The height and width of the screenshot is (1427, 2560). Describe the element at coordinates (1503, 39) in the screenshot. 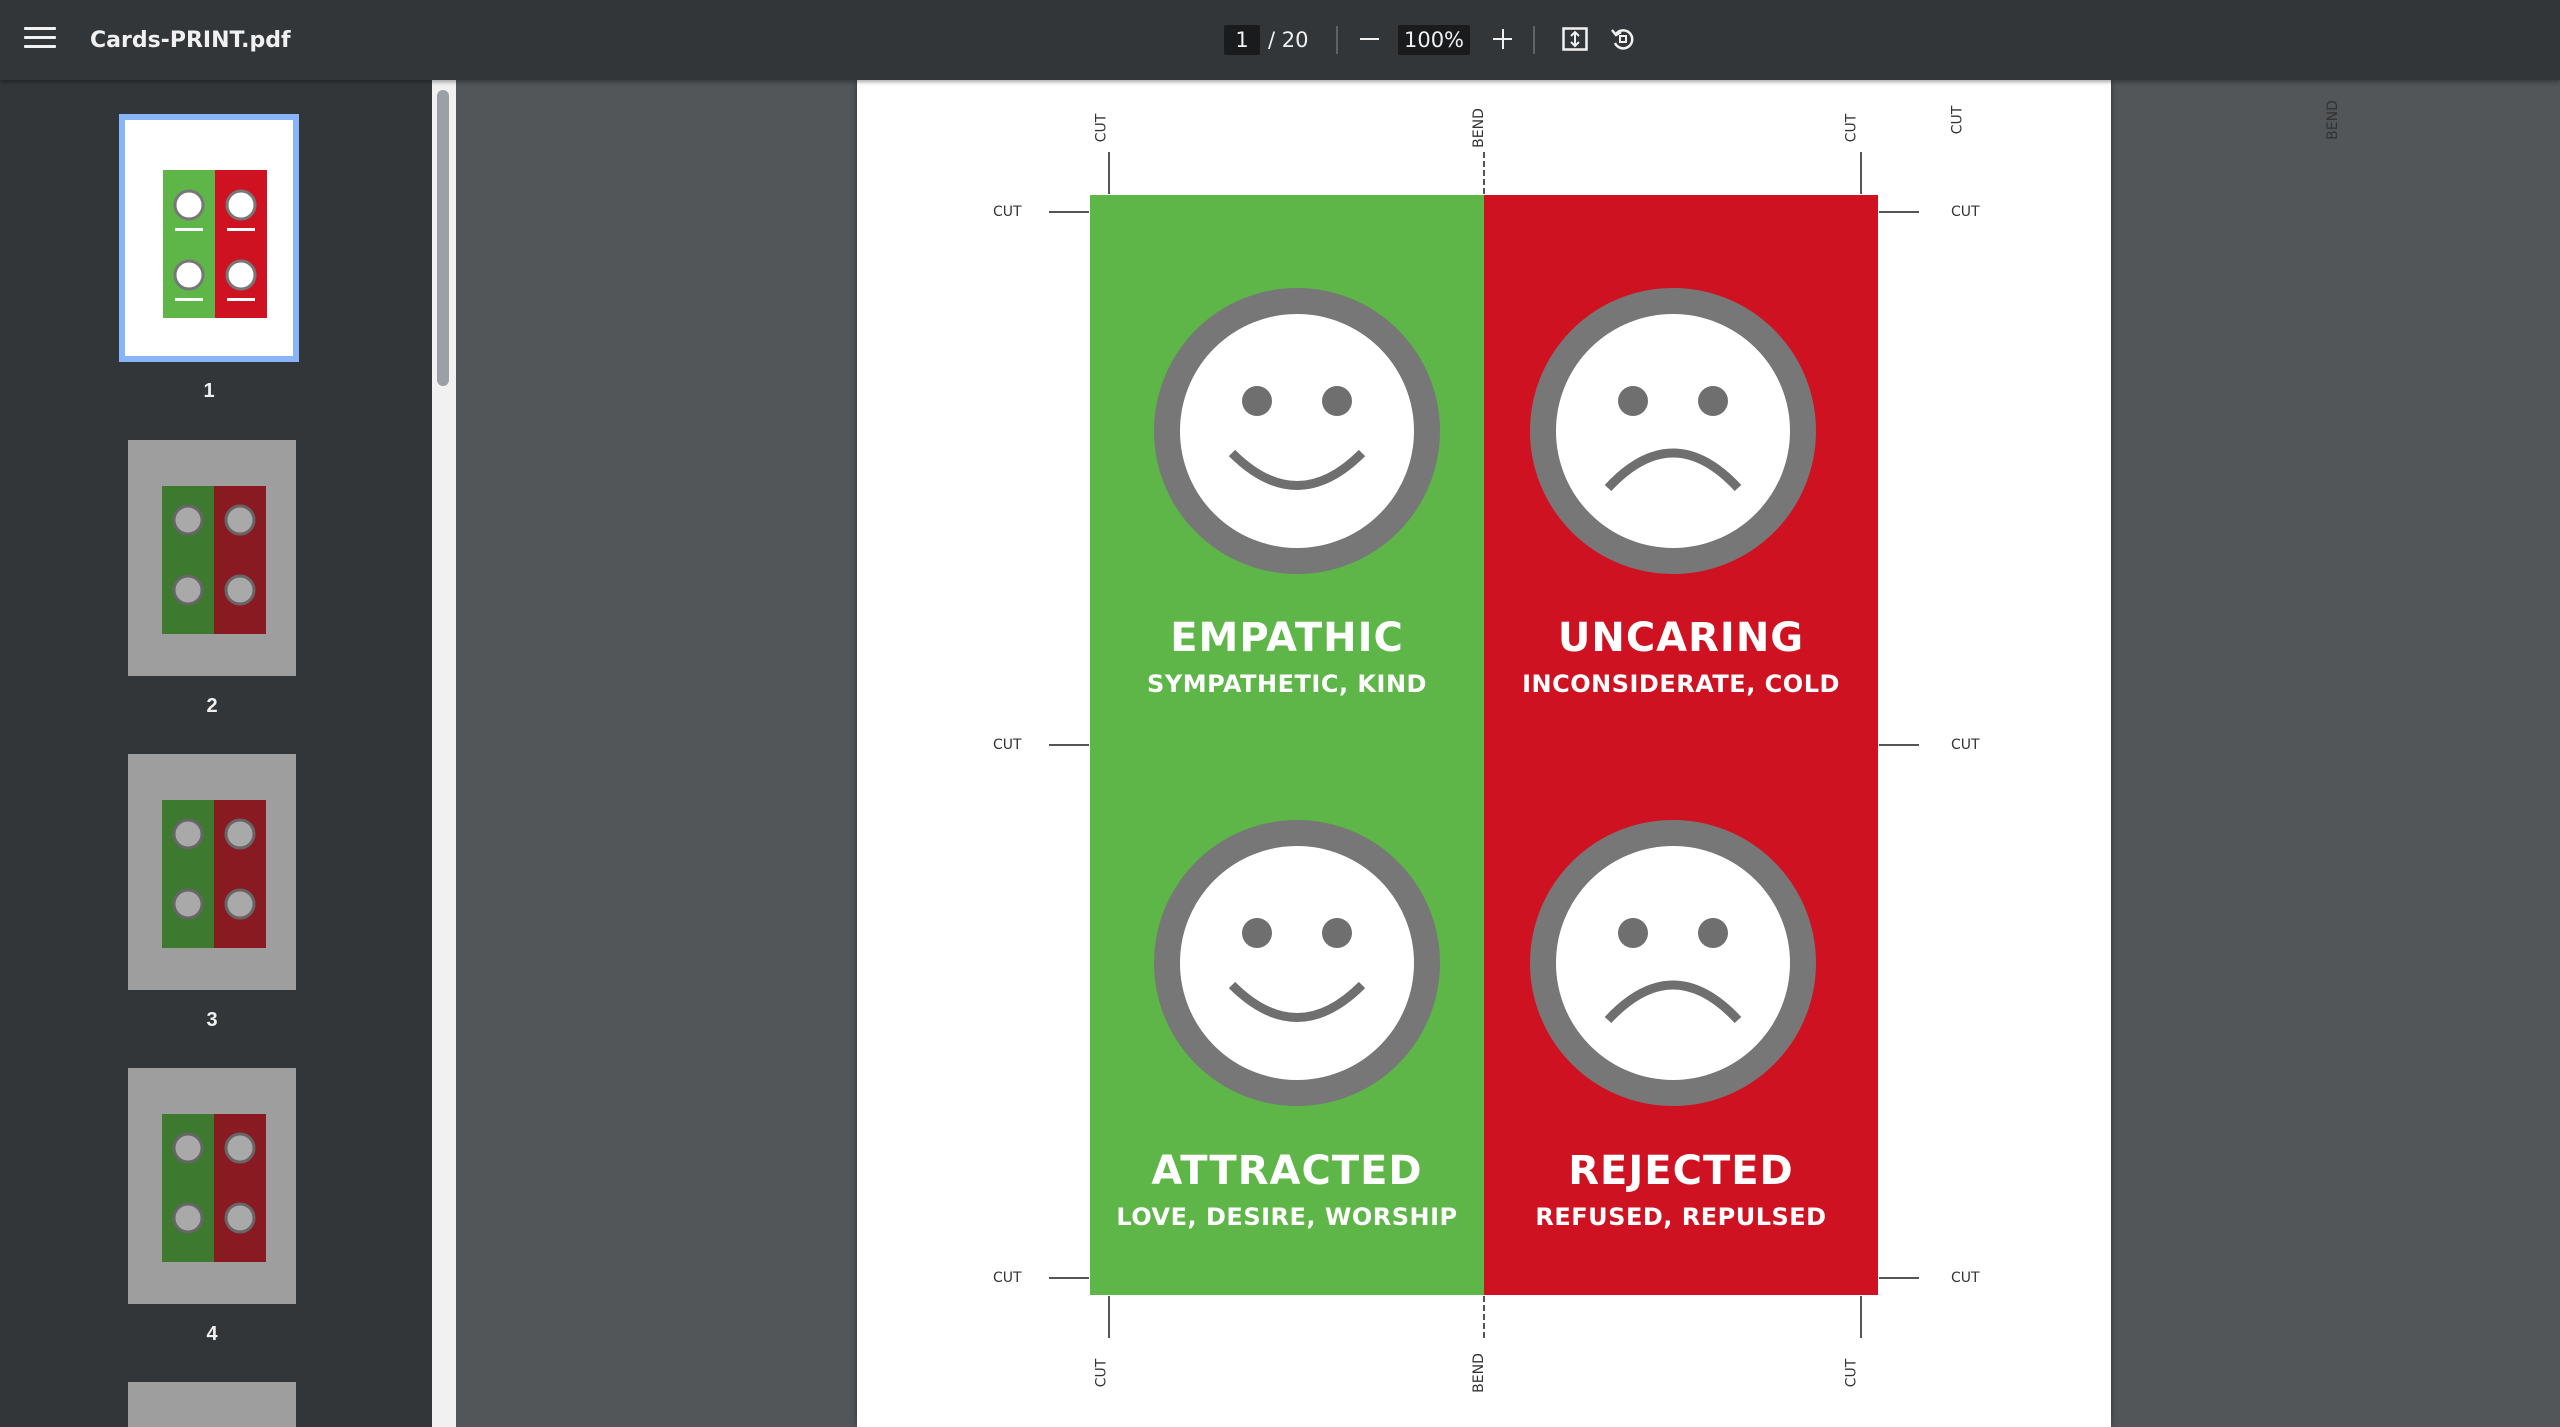

I see `zoom-in-icon` at that location.